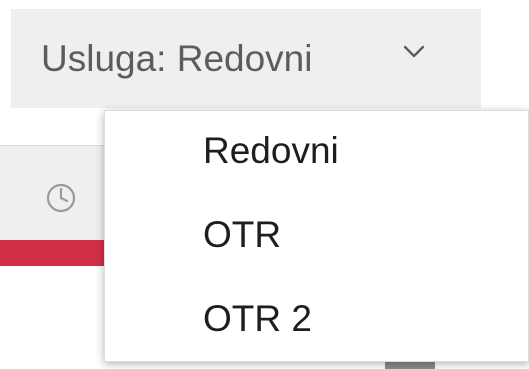  I want to click on clock-icon, so click(61, 198).